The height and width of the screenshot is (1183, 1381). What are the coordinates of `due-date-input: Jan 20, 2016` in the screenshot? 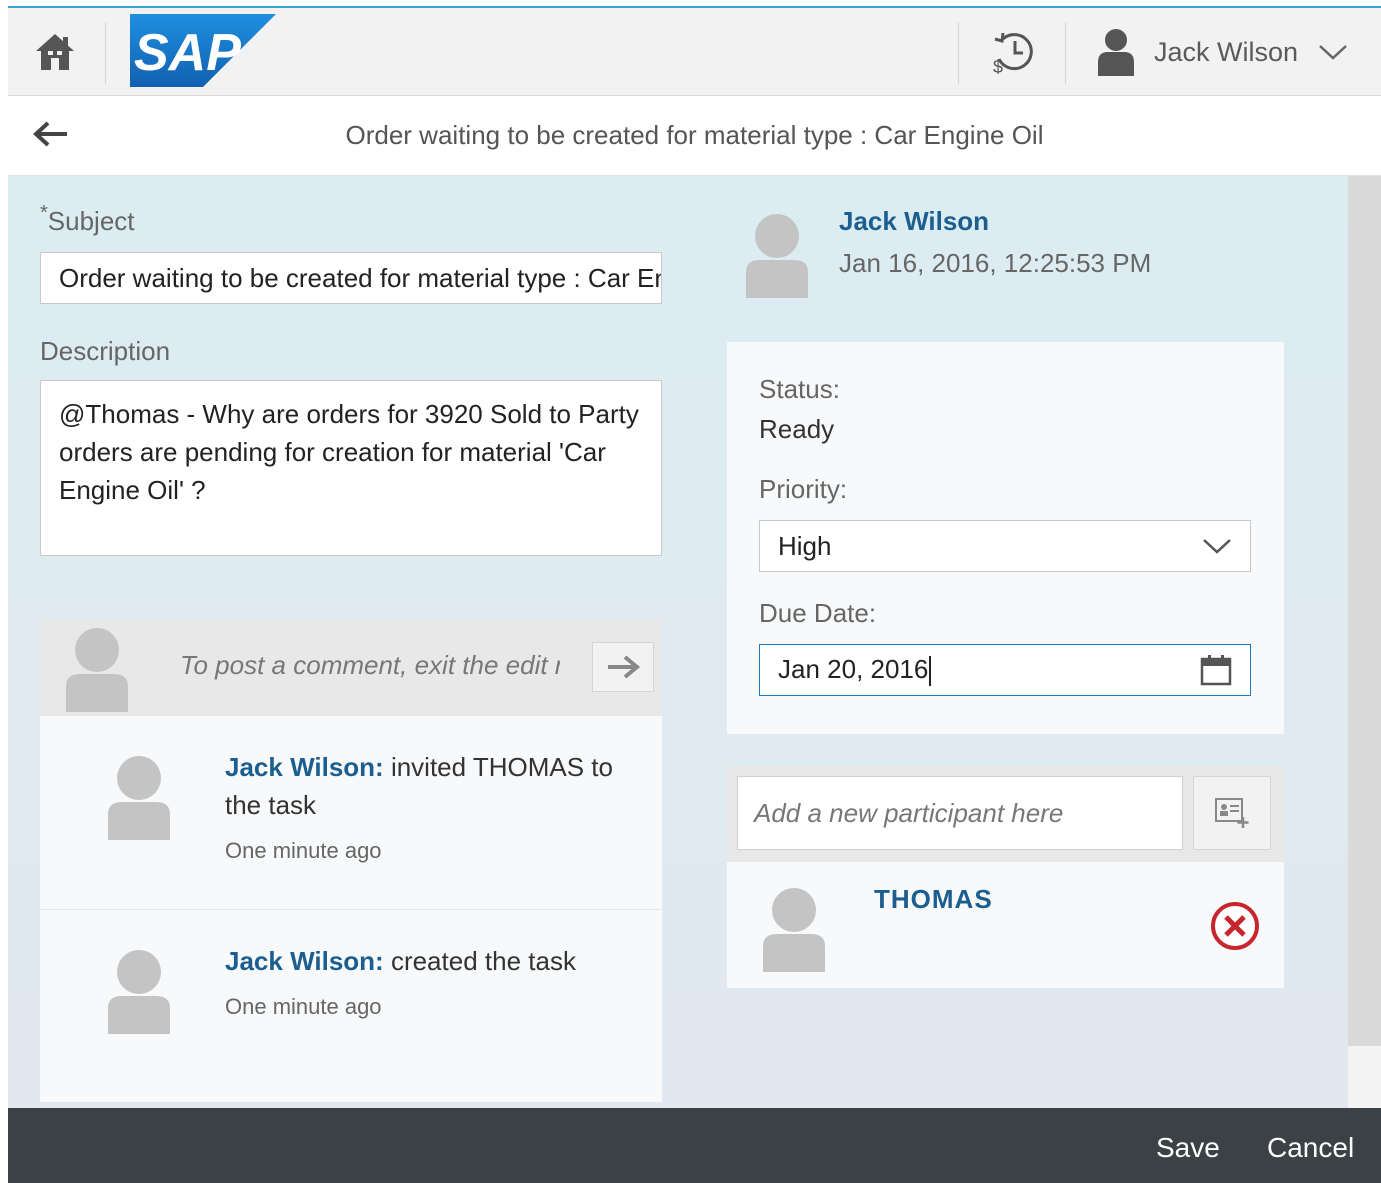 It's located at (1005, 670).